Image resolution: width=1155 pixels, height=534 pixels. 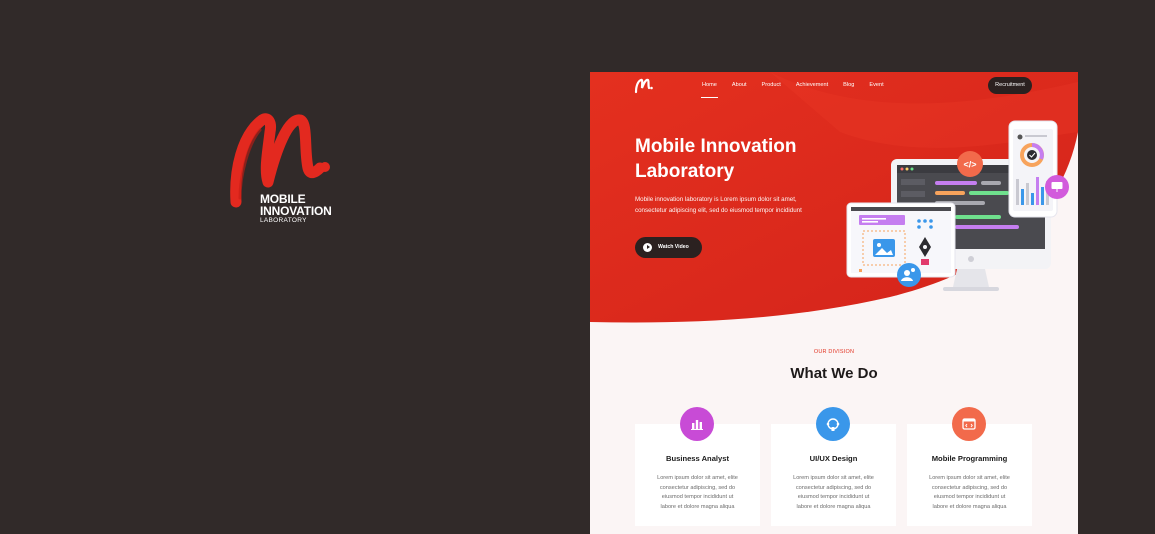 I want to click on nav-link-about: About, so click(x=739, y=85).